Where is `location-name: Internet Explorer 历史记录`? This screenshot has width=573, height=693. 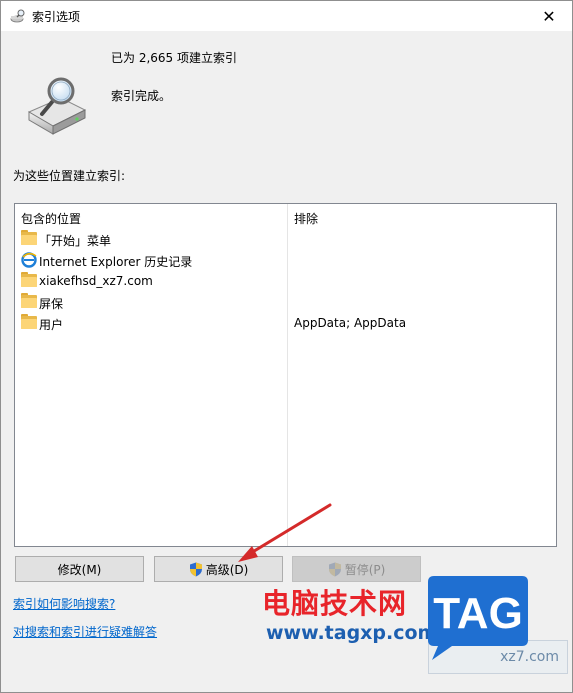
location-name: Internet Explorer 历史记录 is located at coordinates (116, 262).